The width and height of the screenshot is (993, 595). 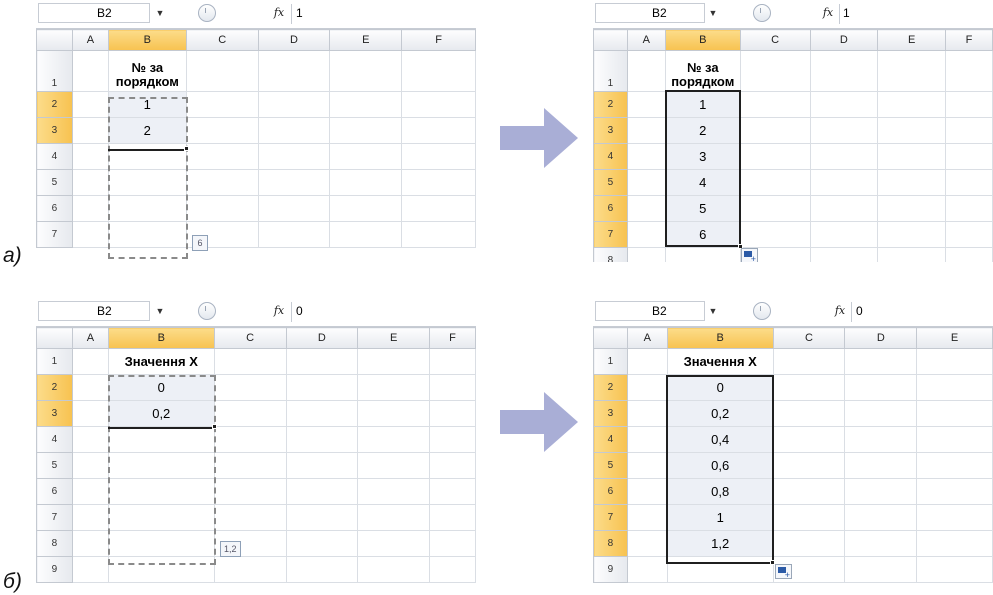 What do you see at coordinates (54, 569) in the screenshot?
I see `row-header: 9` at bounding box center [54, 569].